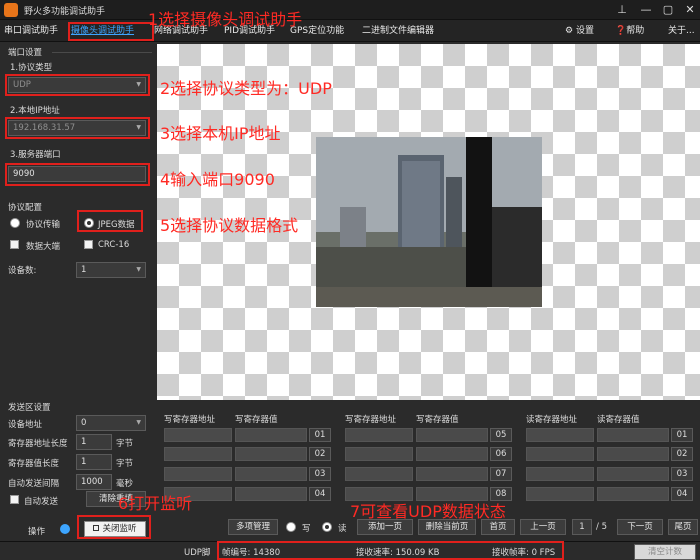 The image size is (700, 560). I want to click on col2-write-value-header: 写寄存器值, so click(437, 420).